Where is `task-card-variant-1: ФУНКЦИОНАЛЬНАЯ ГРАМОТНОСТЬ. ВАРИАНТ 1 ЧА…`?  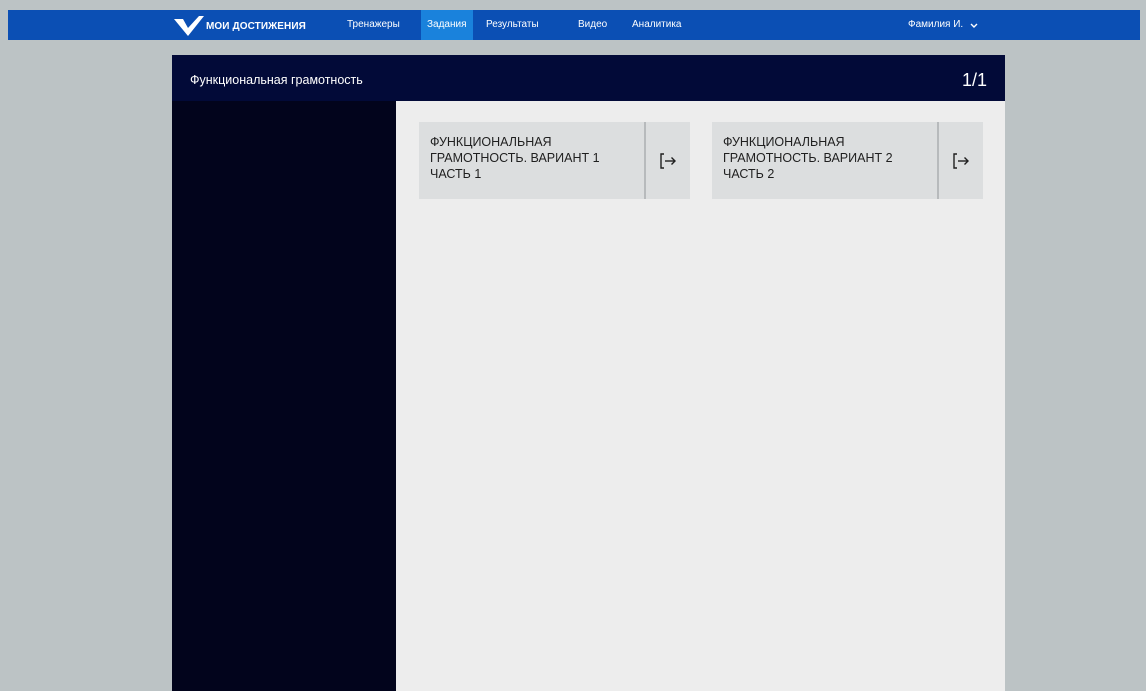 task-card-variant-1: ФУНКЦИОНАЛЬНАЯ ГРАМОТНОСТЬ. ВАРИАНТ 1 ЧА… is located at coordinates (554, 160).